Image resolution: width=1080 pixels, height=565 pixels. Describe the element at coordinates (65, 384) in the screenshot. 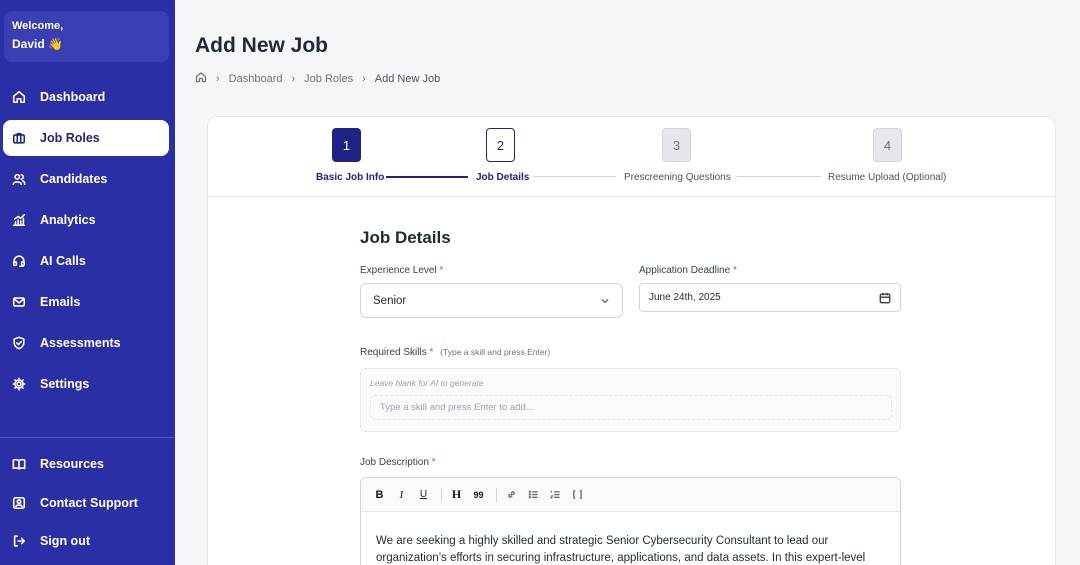

I see `sidebar-item-label: Settings` at that location.